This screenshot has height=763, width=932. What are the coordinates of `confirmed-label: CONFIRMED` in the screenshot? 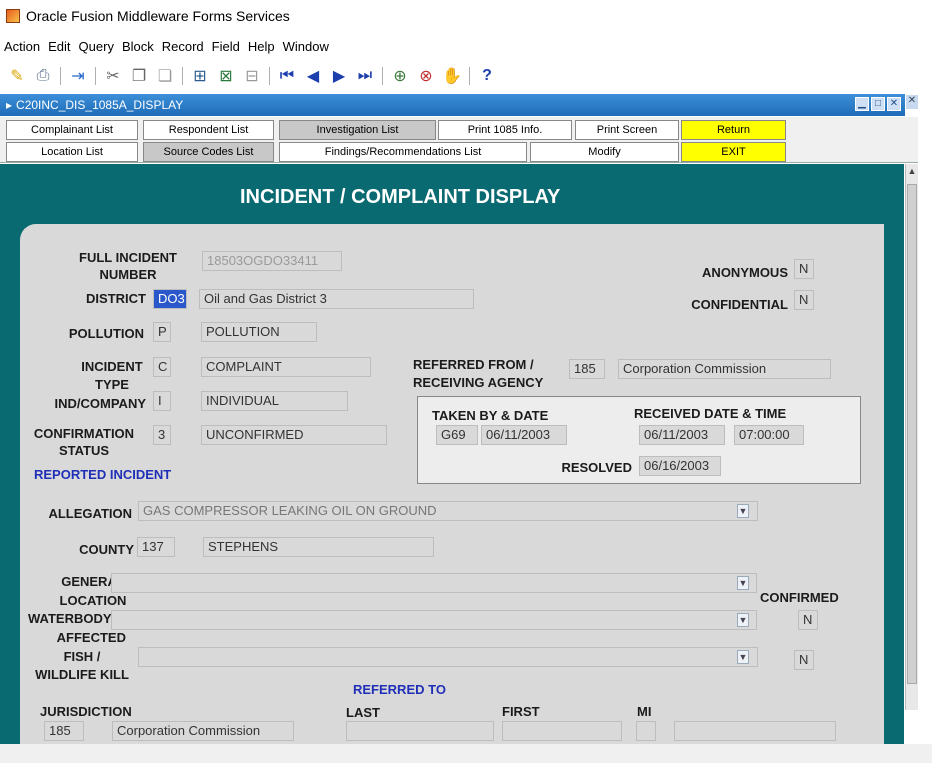 It's located at (799, 597).